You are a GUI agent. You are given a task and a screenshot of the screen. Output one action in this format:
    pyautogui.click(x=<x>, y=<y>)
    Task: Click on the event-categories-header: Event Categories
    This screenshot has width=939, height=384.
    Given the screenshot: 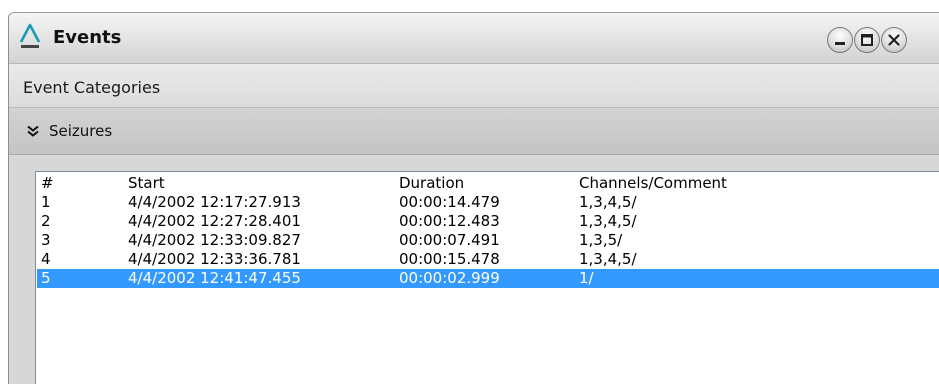 What is the action you would take?
    pyautogui.click(x=474, y=86)
    